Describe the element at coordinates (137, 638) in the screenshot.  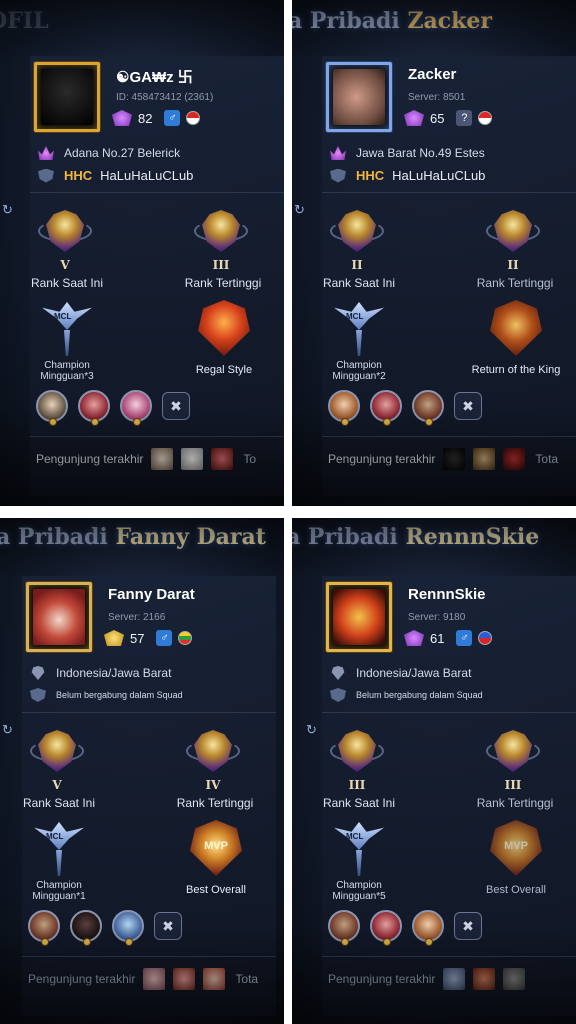
I see `level-value: 57` at that location.